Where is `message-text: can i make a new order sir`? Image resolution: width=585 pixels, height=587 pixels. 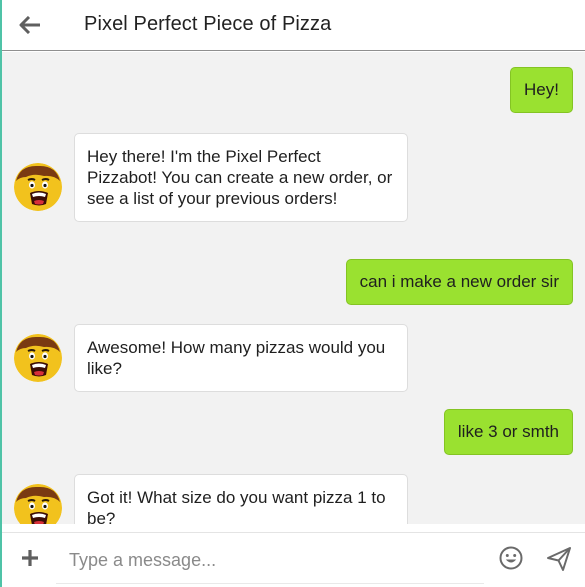 message-text: can i make a new order sir is located at coordinates (459, 281).